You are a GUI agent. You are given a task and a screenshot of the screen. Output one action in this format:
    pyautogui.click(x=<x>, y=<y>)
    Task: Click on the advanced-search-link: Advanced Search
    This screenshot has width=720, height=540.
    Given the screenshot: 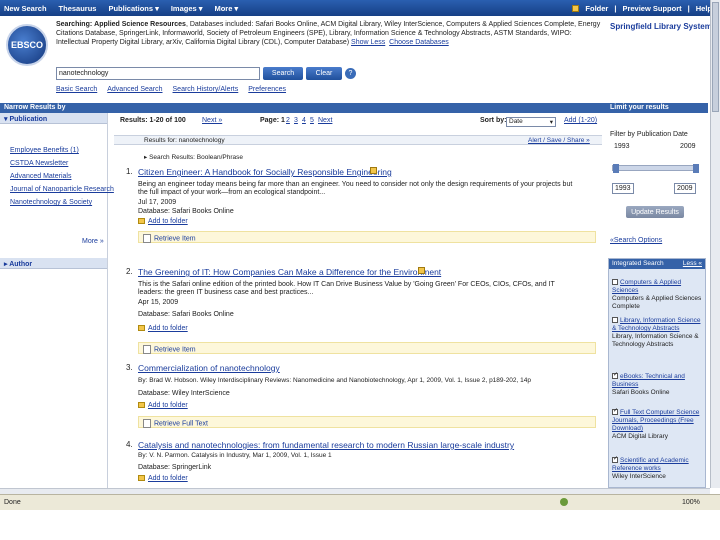 What is the action you would take?
    pyautogui.click(x=134, y=89)
    